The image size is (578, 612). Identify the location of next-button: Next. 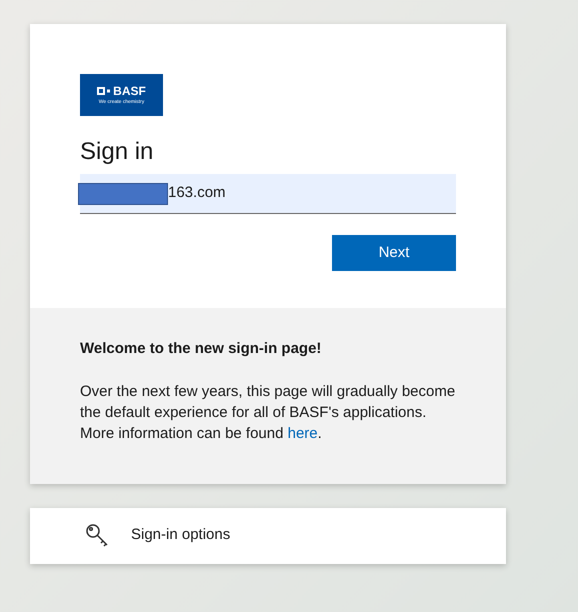
(394, 253).